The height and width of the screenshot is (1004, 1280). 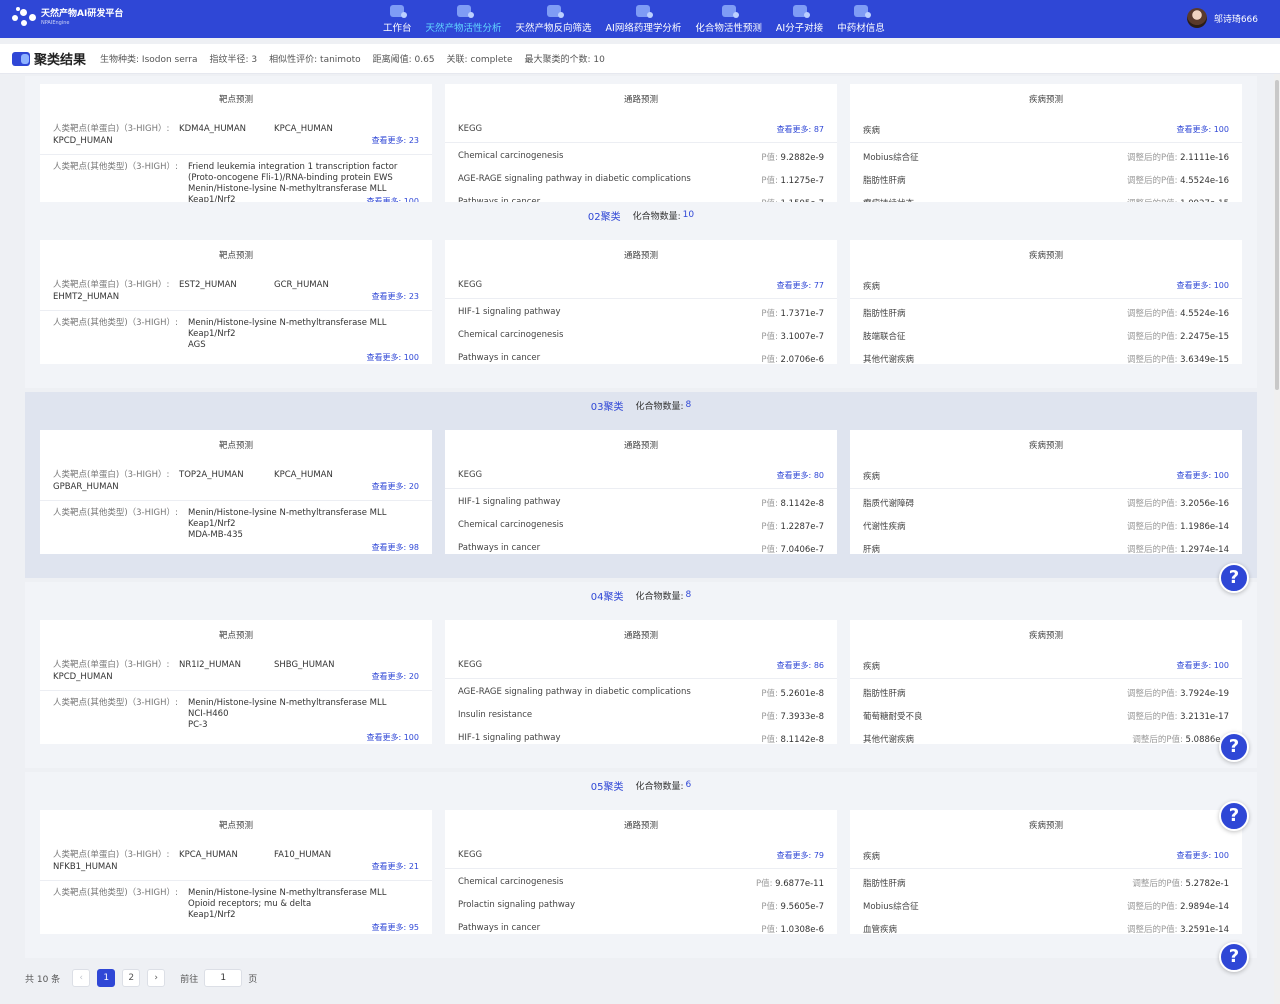 What do you see at coordinates (641, 405) in the screenshot?
I see `cluster-header: 03聚类 化合物数量: 8` at bounding box center [641, 405].